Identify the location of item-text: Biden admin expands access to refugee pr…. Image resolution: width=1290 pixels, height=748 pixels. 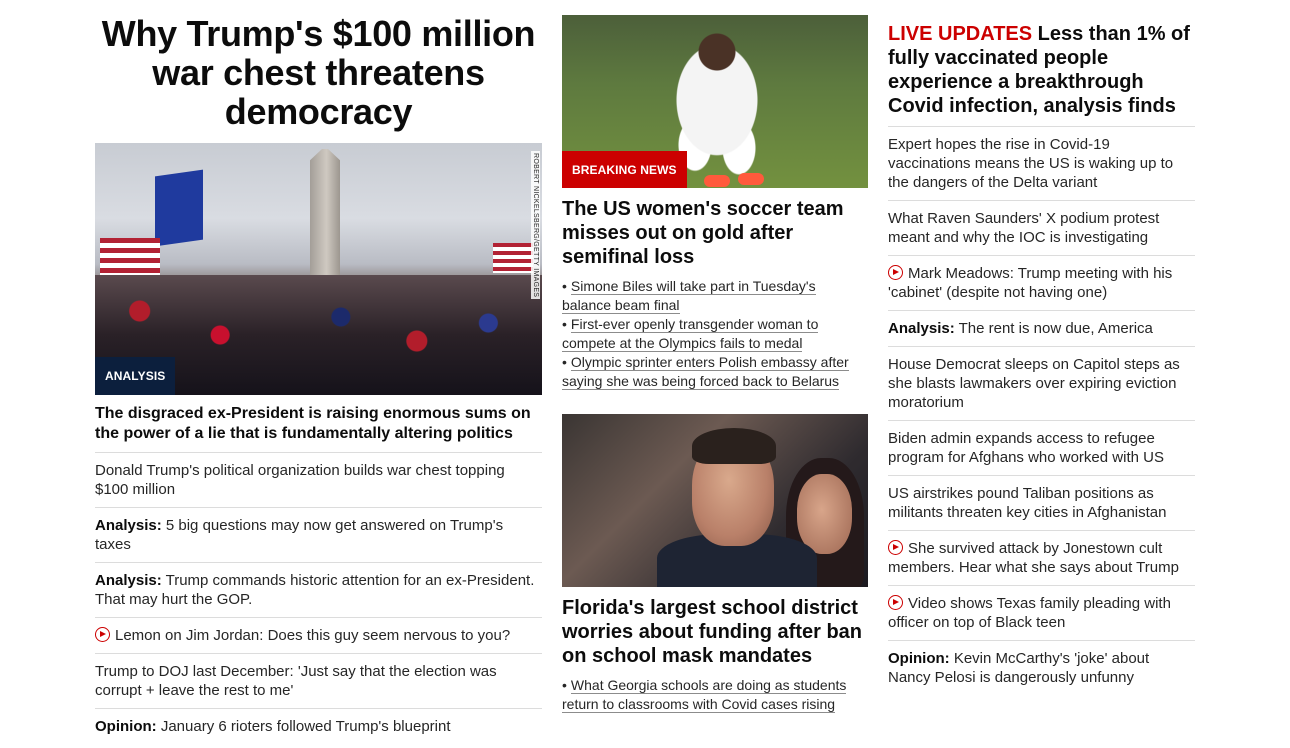
(1026, 448).